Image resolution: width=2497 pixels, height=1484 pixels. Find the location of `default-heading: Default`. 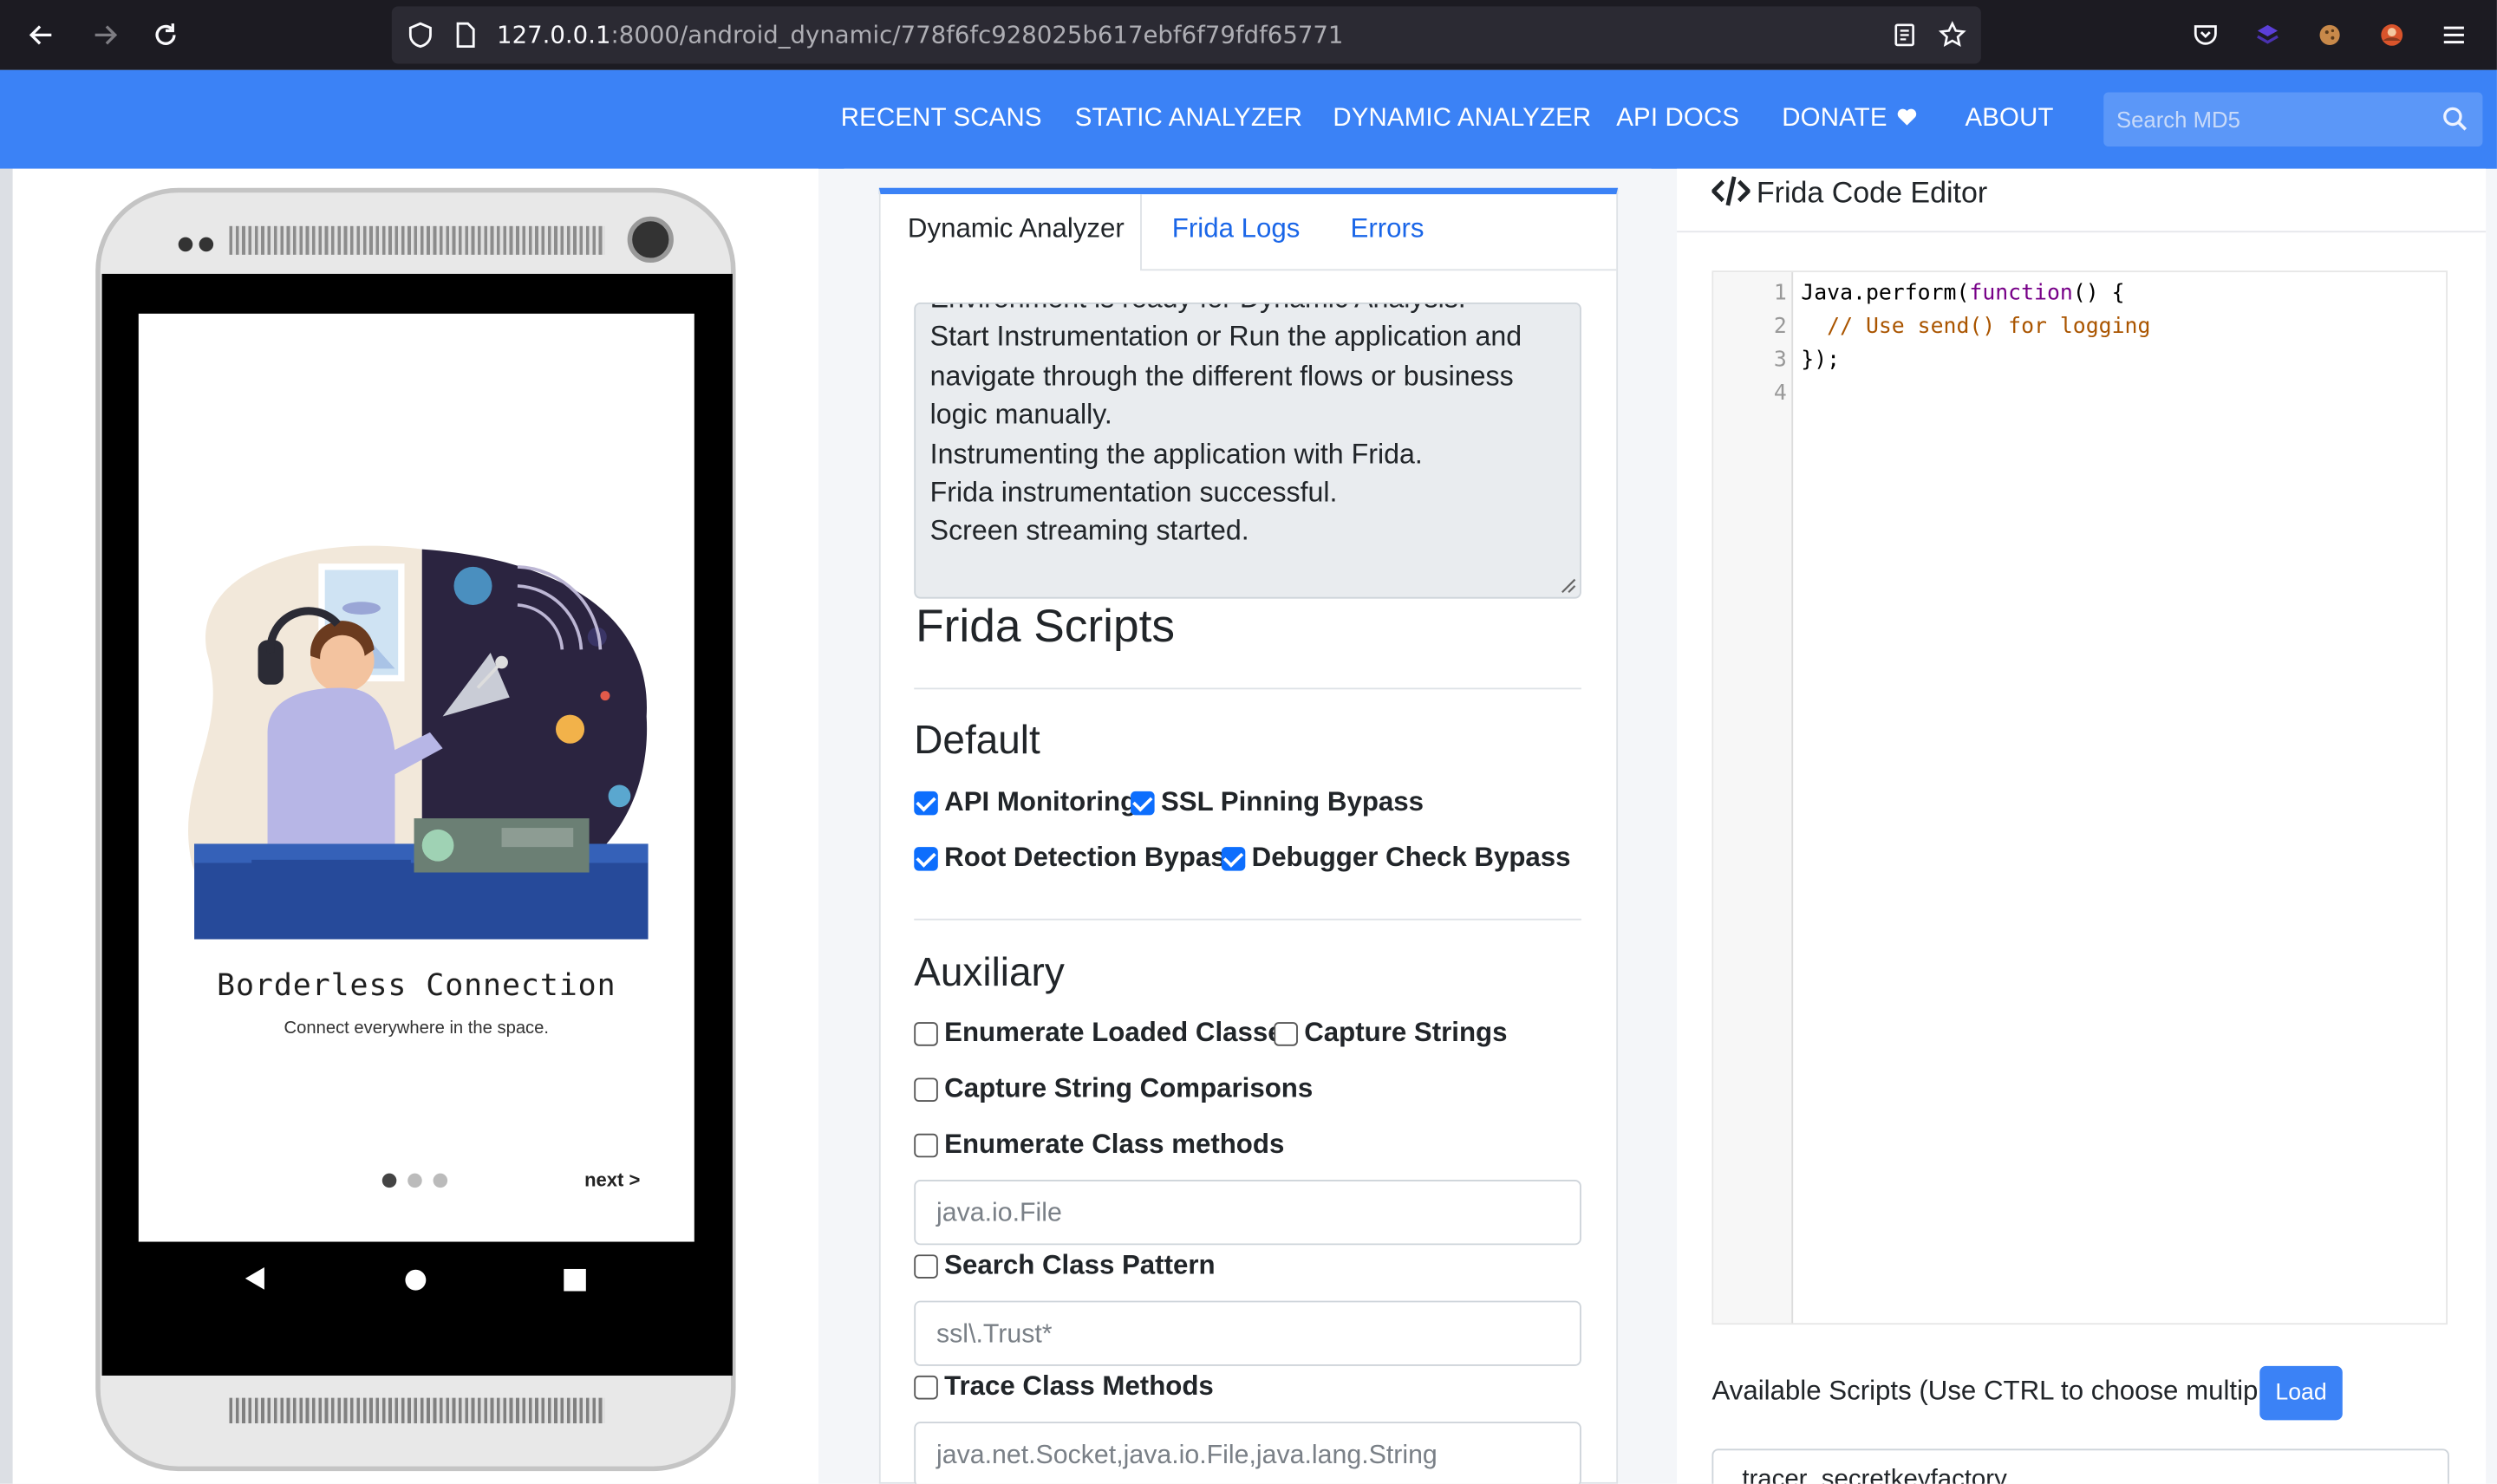

default-heading: Default is located at coordinates (977, 740).